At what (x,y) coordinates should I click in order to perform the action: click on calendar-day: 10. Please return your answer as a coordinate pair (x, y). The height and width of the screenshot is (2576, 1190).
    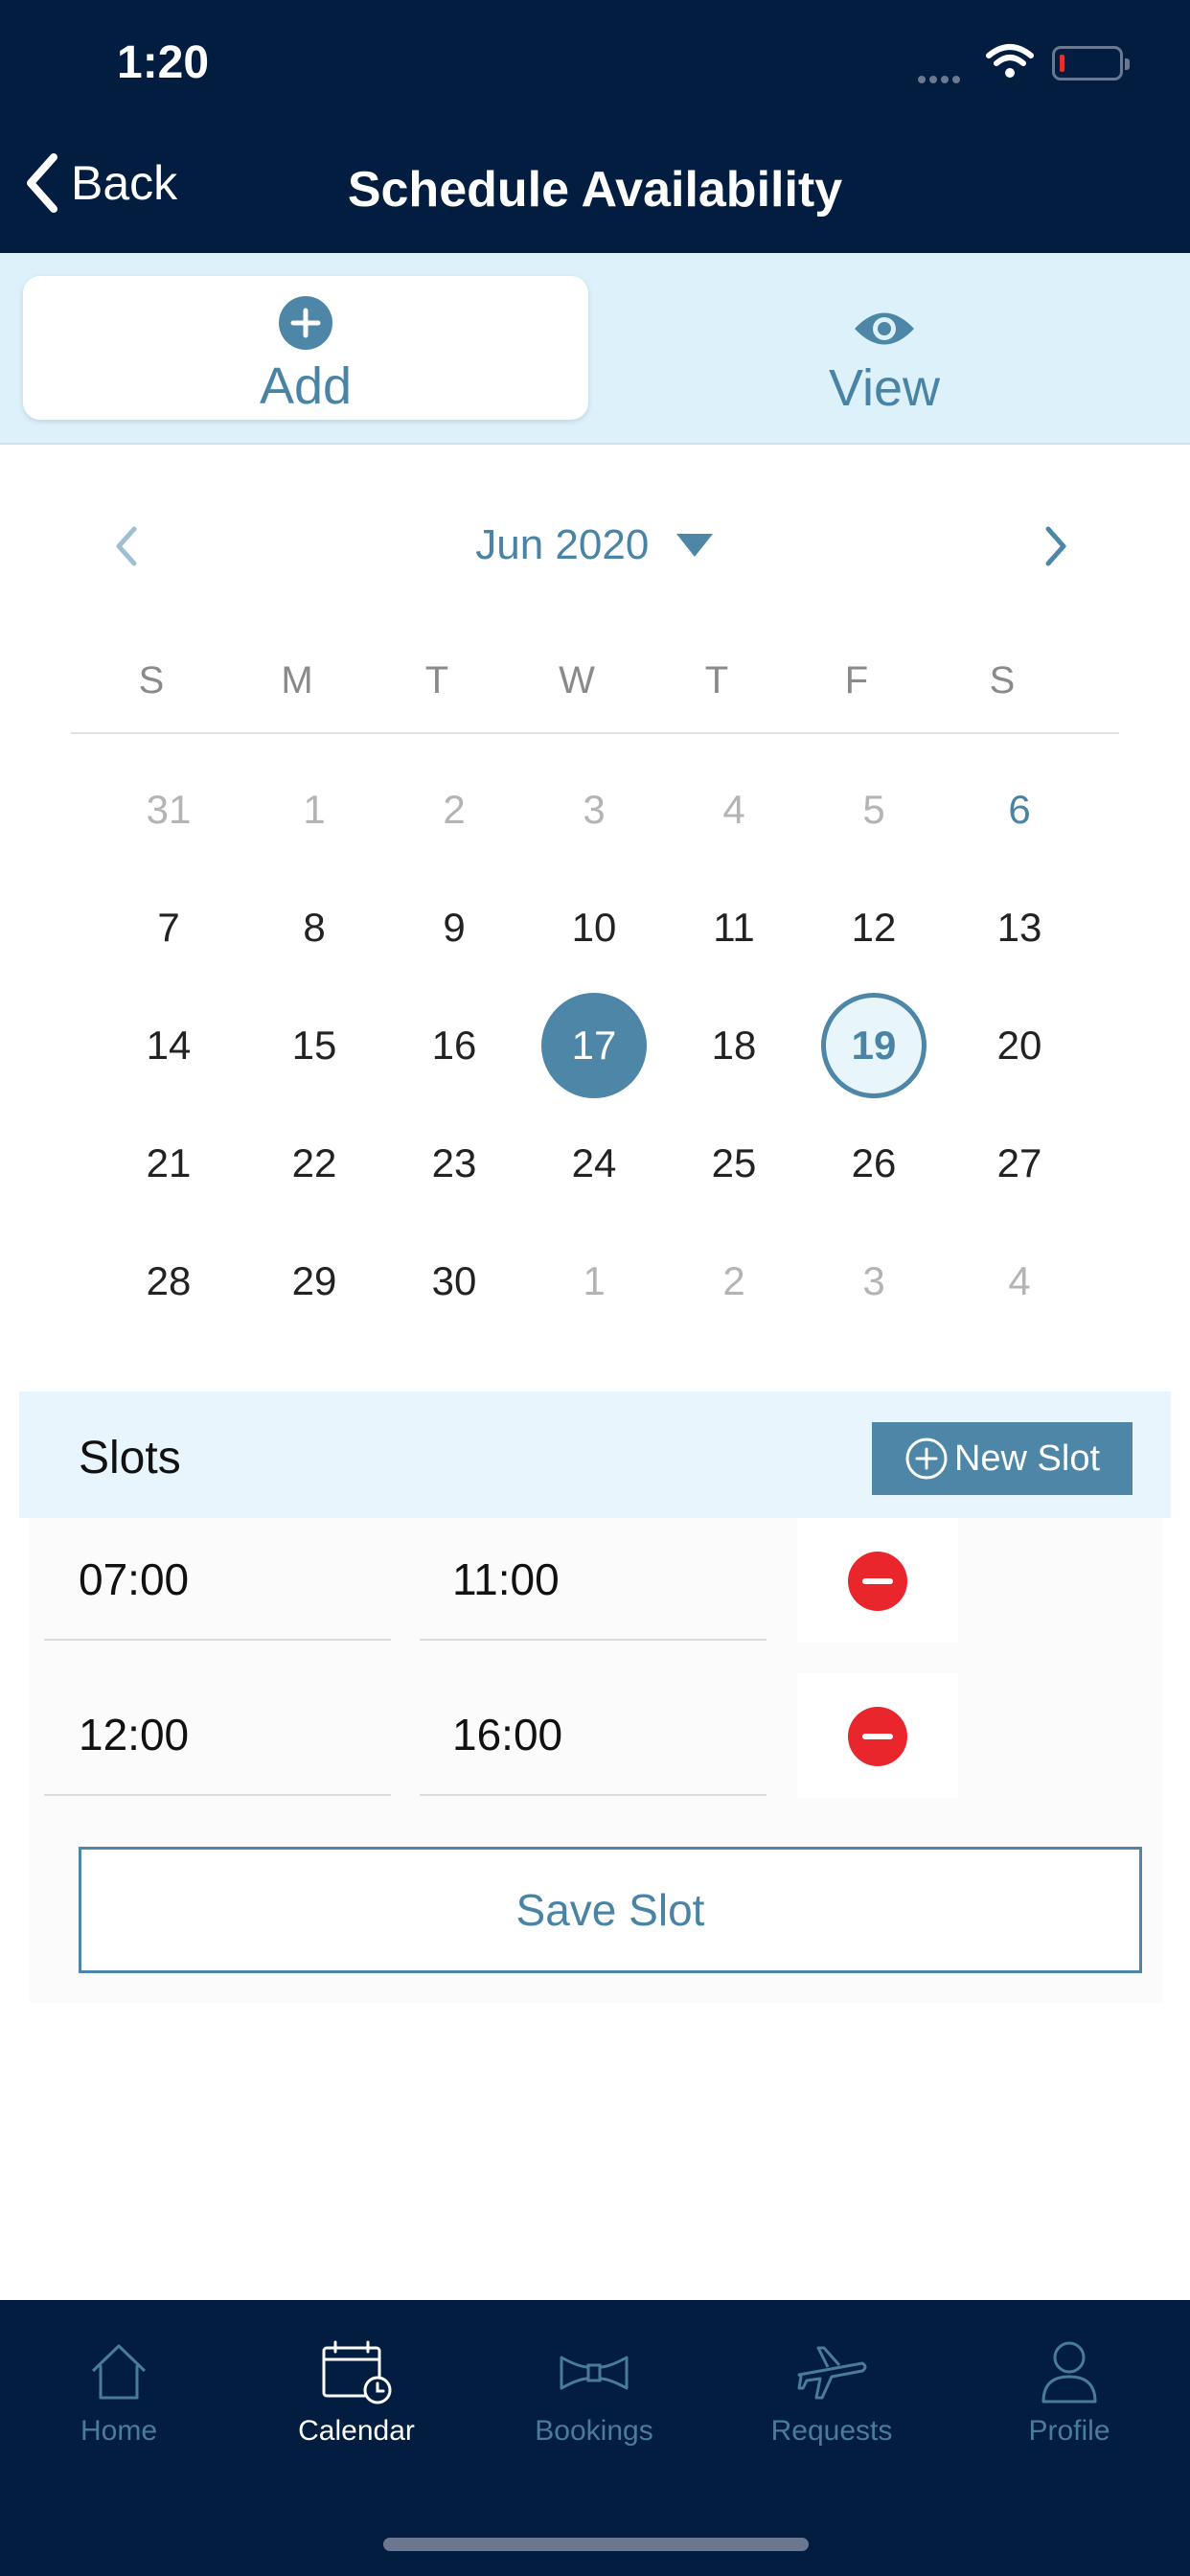
    Looking at the image, I should click on (594, 927).